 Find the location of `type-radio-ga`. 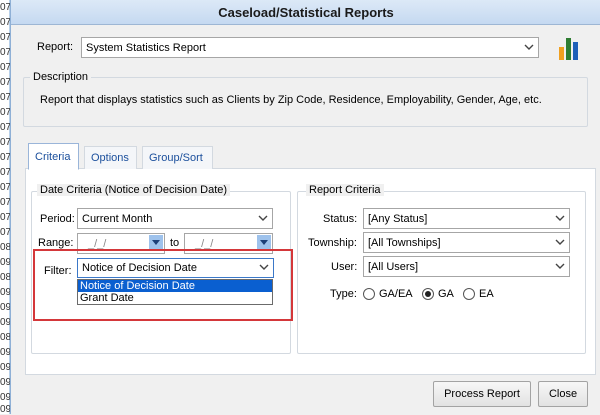

type-radio-ga is located at coordinates (428, 294).